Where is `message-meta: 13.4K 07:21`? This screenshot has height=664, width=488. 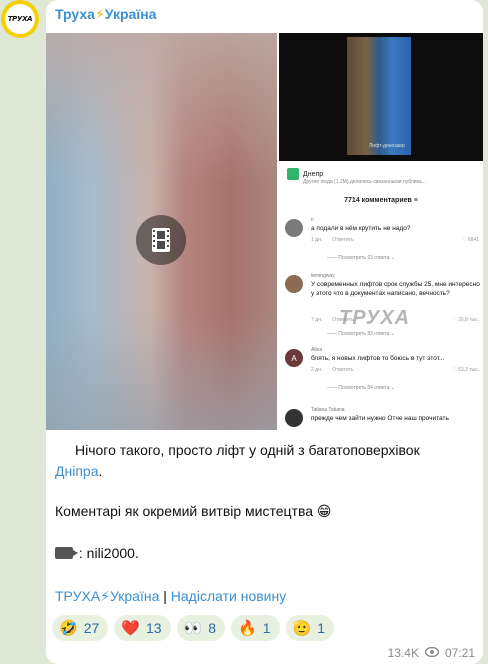
message-meta: 13.4K 07:21 is located at coordinates (431, 653).